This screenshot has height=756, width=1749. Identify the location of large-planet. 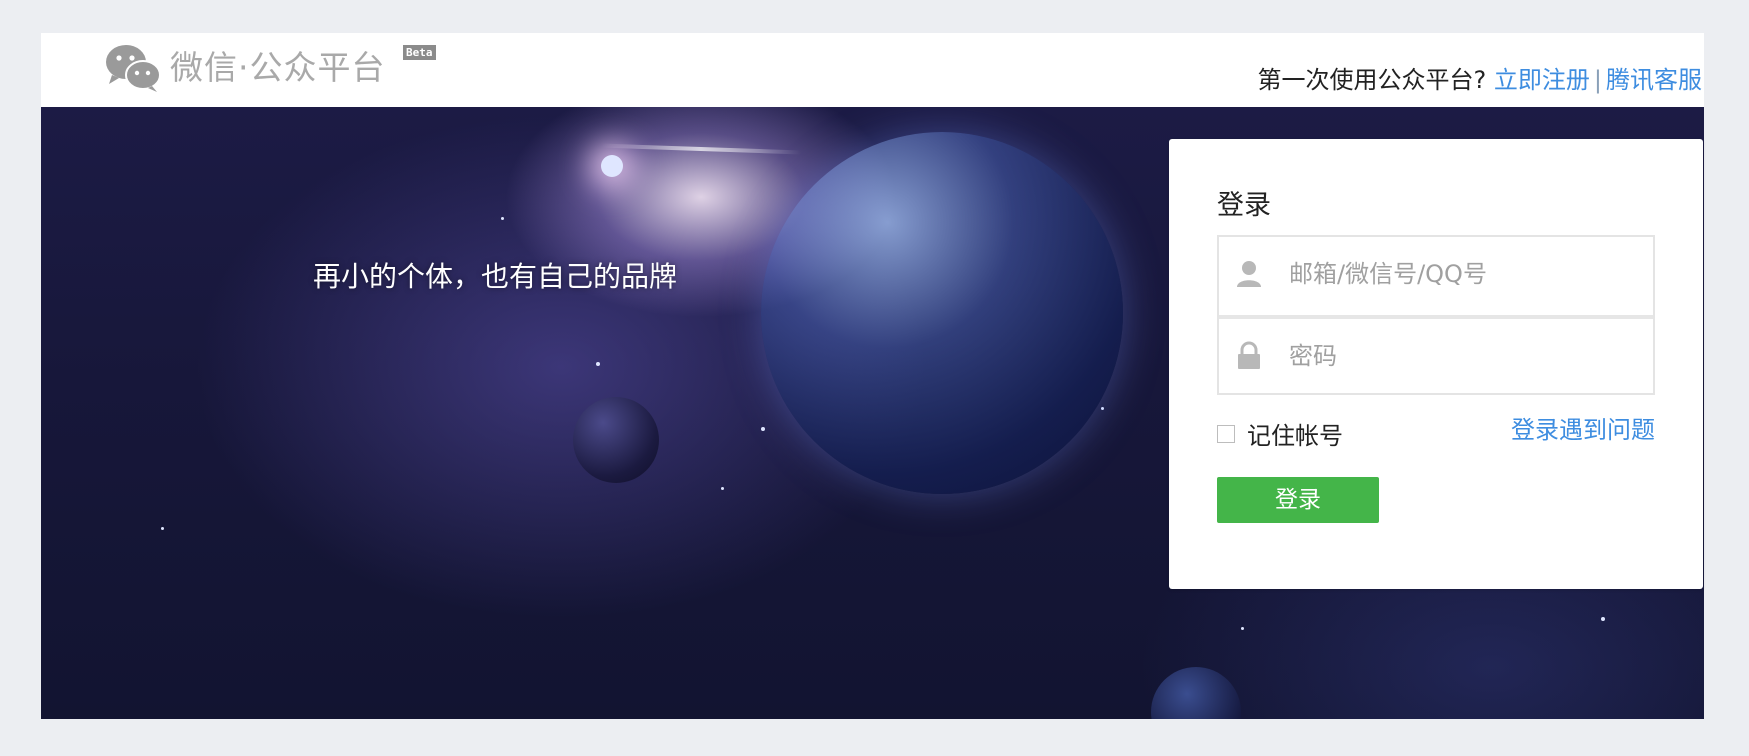
(942, 313).